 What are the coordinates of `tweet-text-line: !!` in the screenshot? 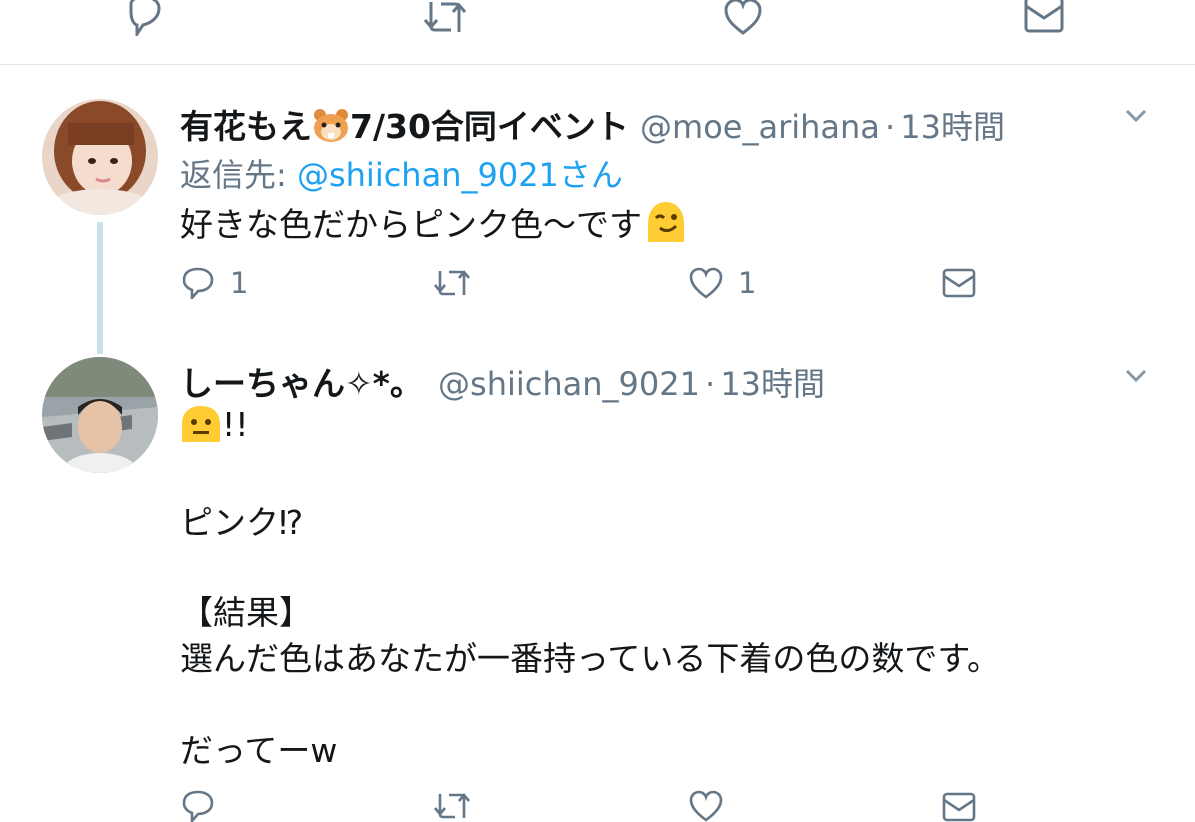 It's located at (235, 424).